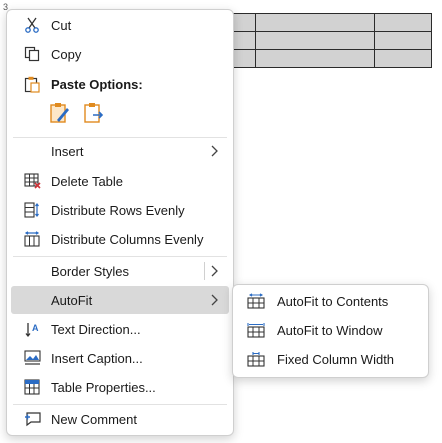 The width and height of the screenshot is (442, 443). I want to click on menu-item-label: Distribute Rows Evenly, so click(118, 210).